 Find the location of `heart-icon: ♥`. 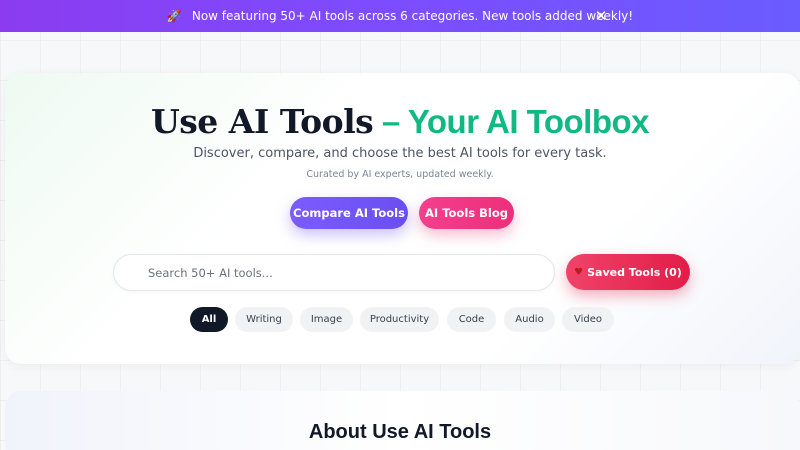

heart-icon: ♥ is located at coordinates (579, 272).